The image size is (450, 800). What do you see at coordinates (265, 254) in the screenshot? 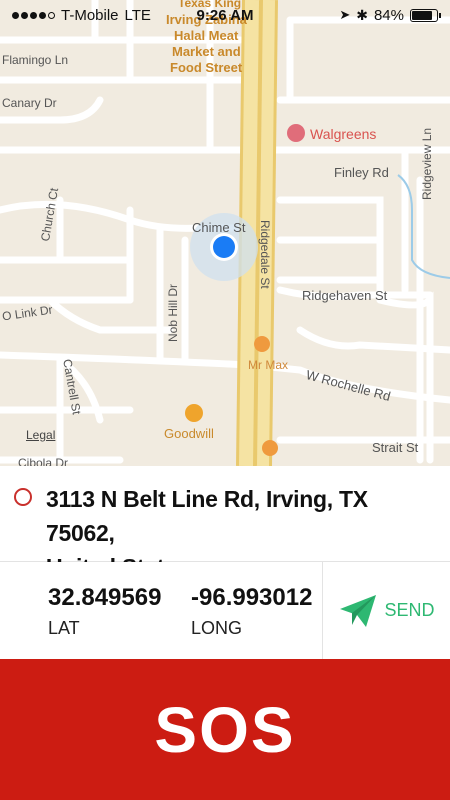
I see `street-label-ridgedale: Ridgedale St` at bounding box center [265, 254].